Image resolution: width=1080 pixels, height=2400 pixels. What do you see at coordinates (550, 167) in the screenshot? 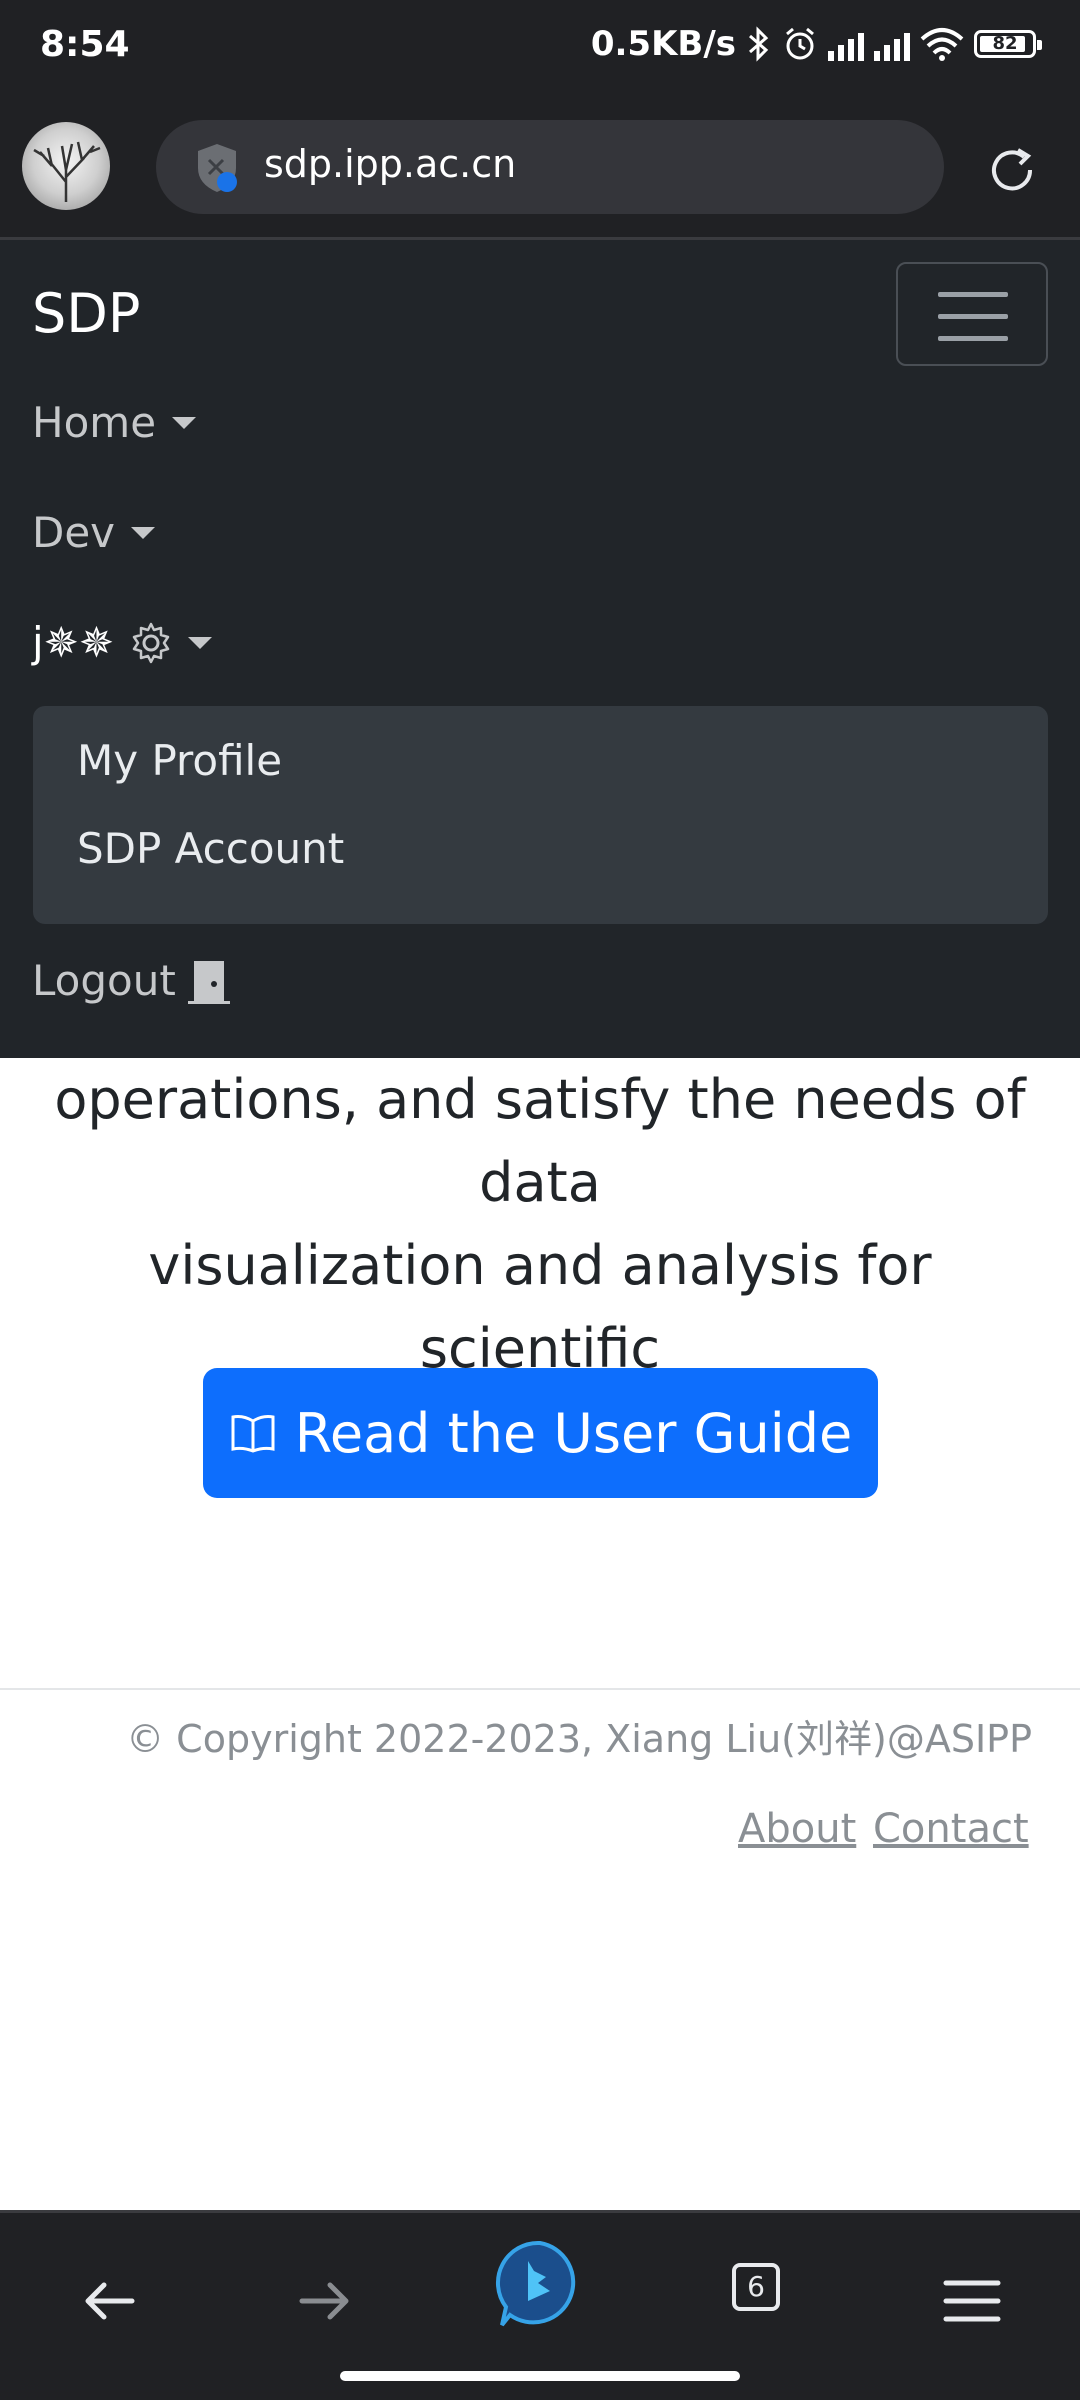
I see `address-bar: sdp.ipp.ac.cn` at bounding box center [550, 167].